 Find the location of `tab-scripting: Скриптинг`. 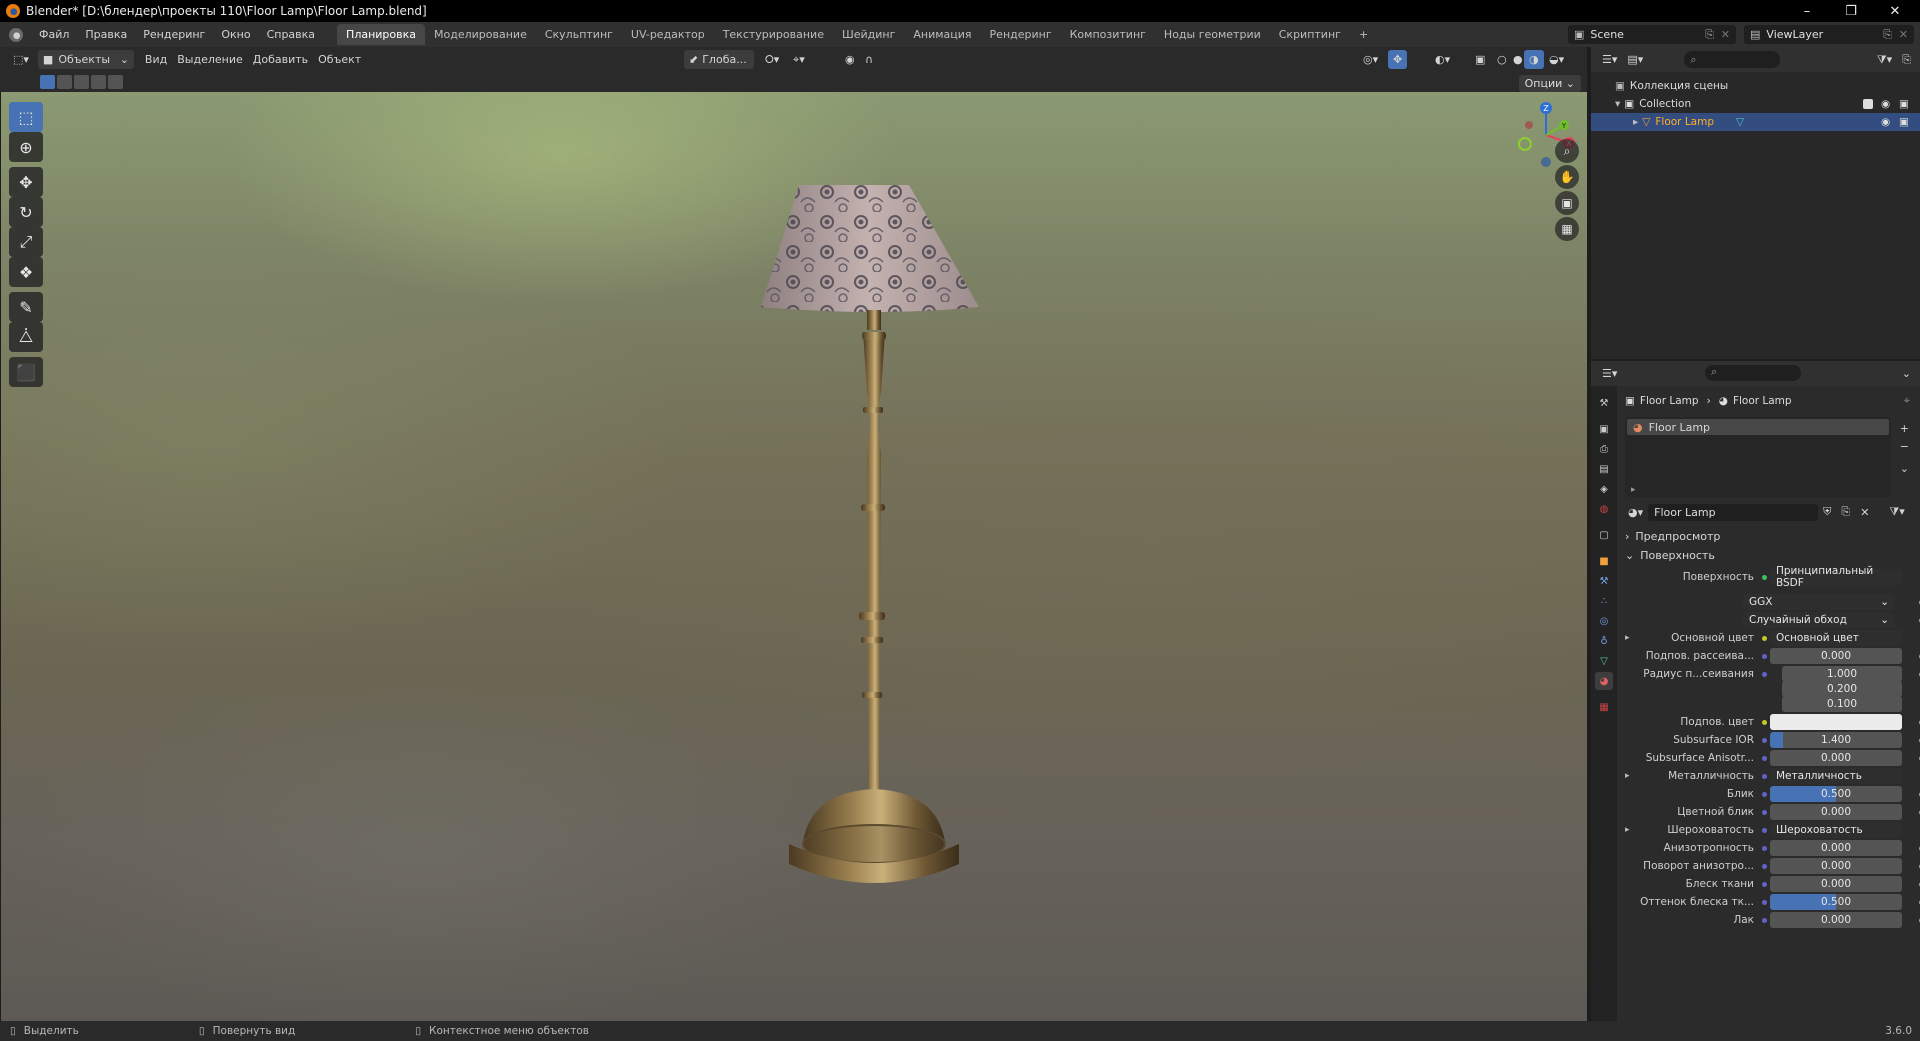

tab-scripting: Скриптинг is located at coordinates (1310, 34).